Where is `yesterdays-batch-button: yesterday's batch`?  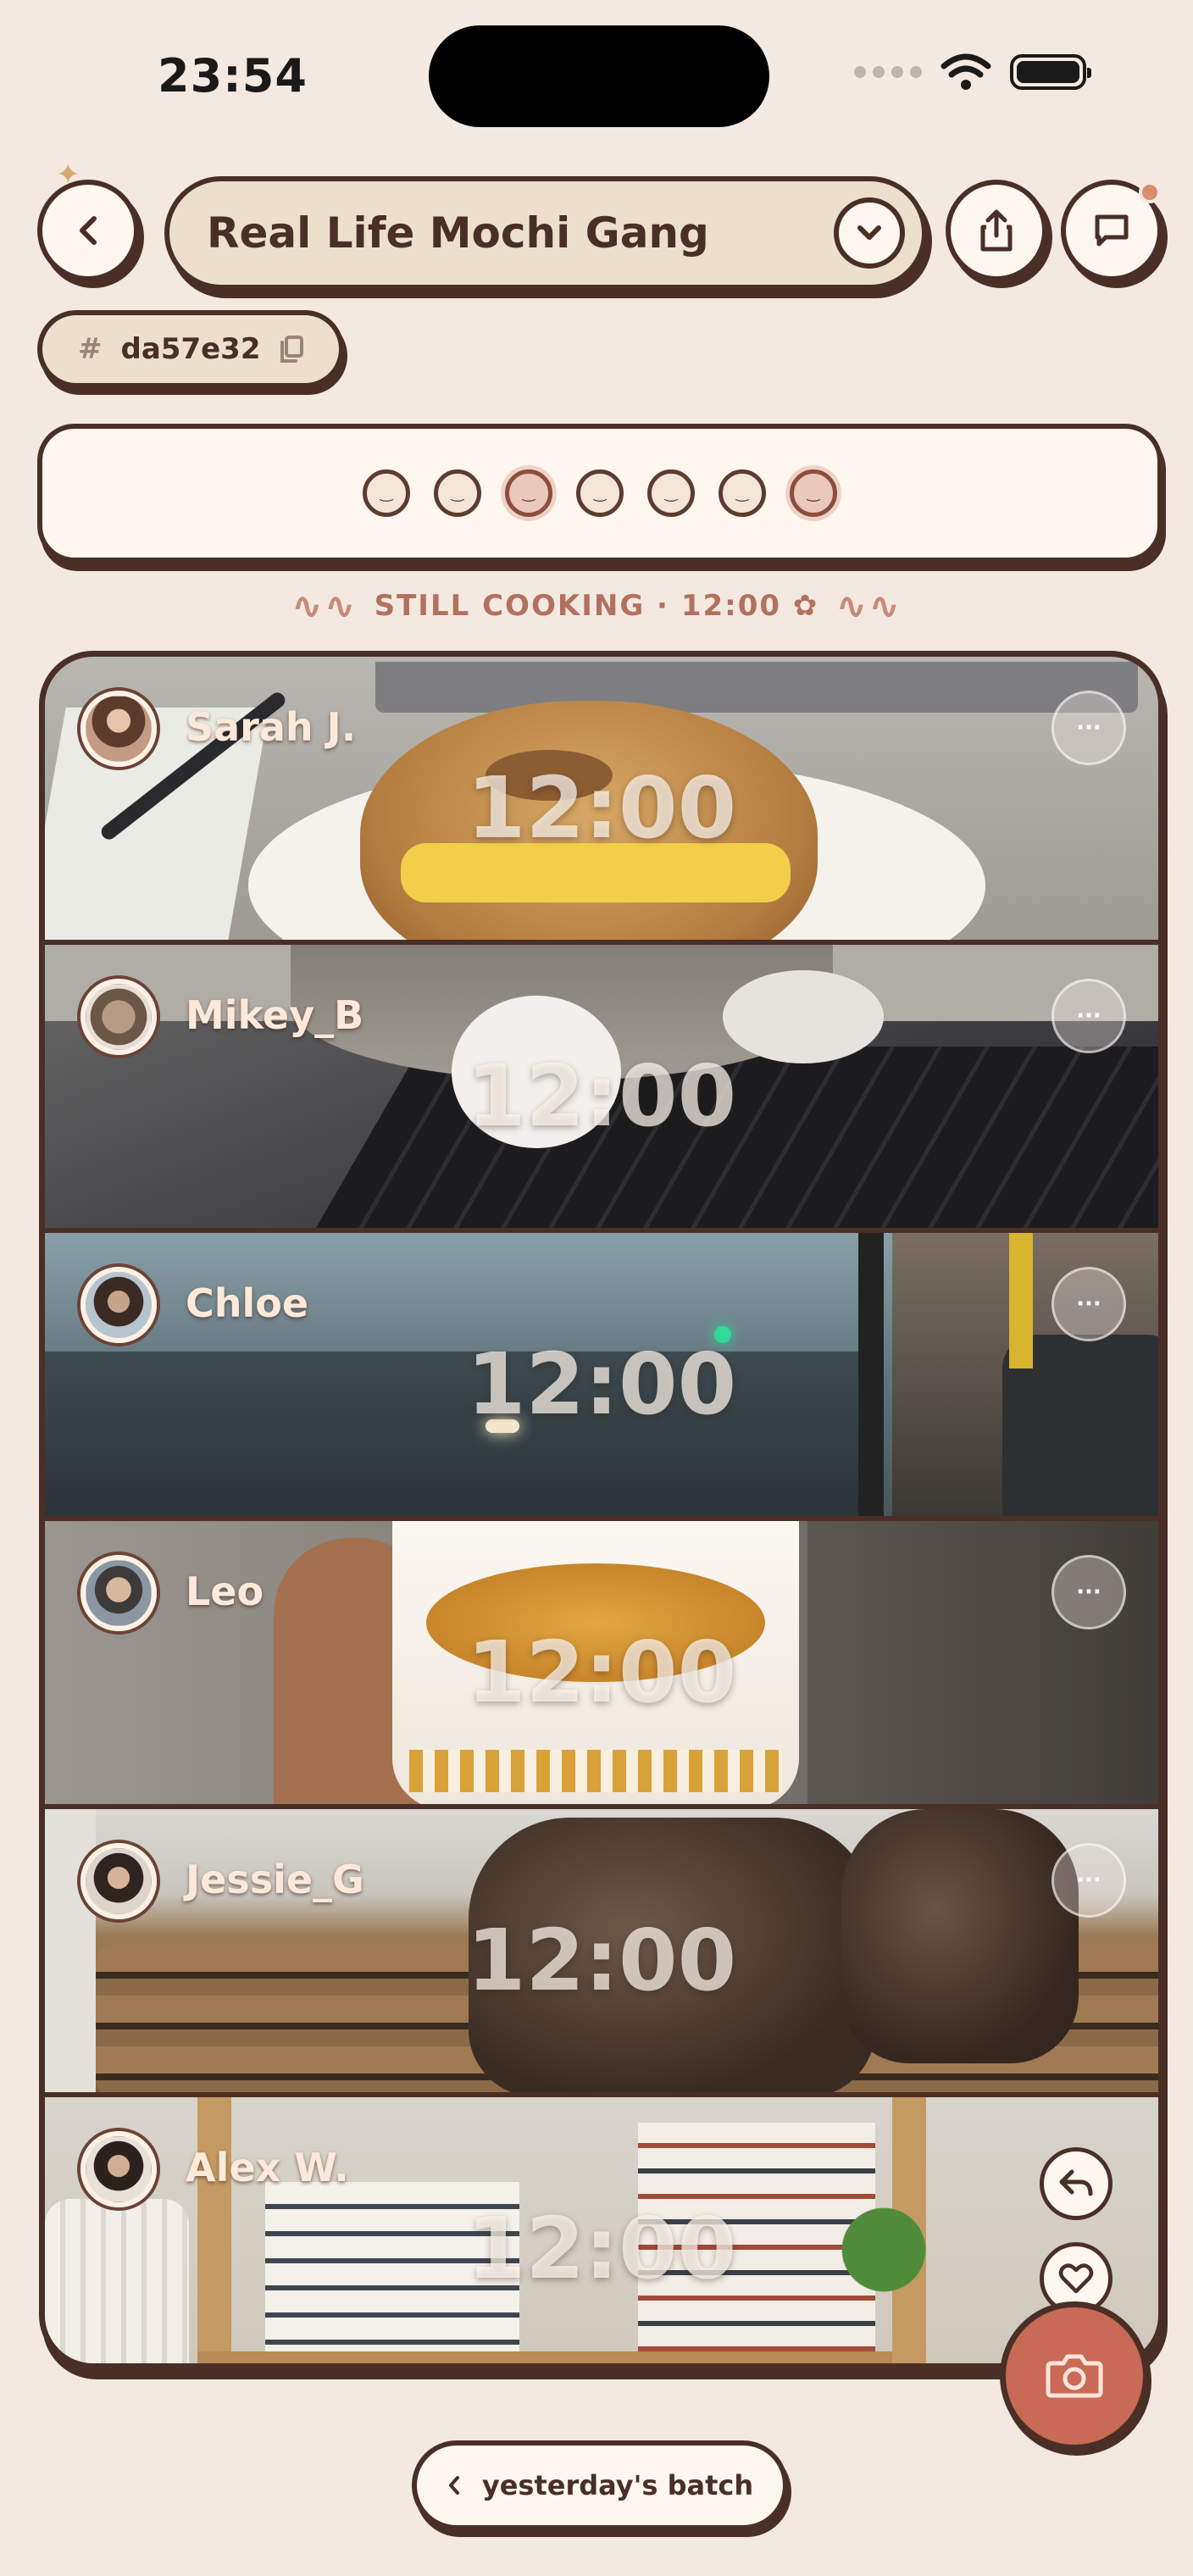
yesterdays-batch-button: yesterday's batch is located at coordinates (600, 2485).